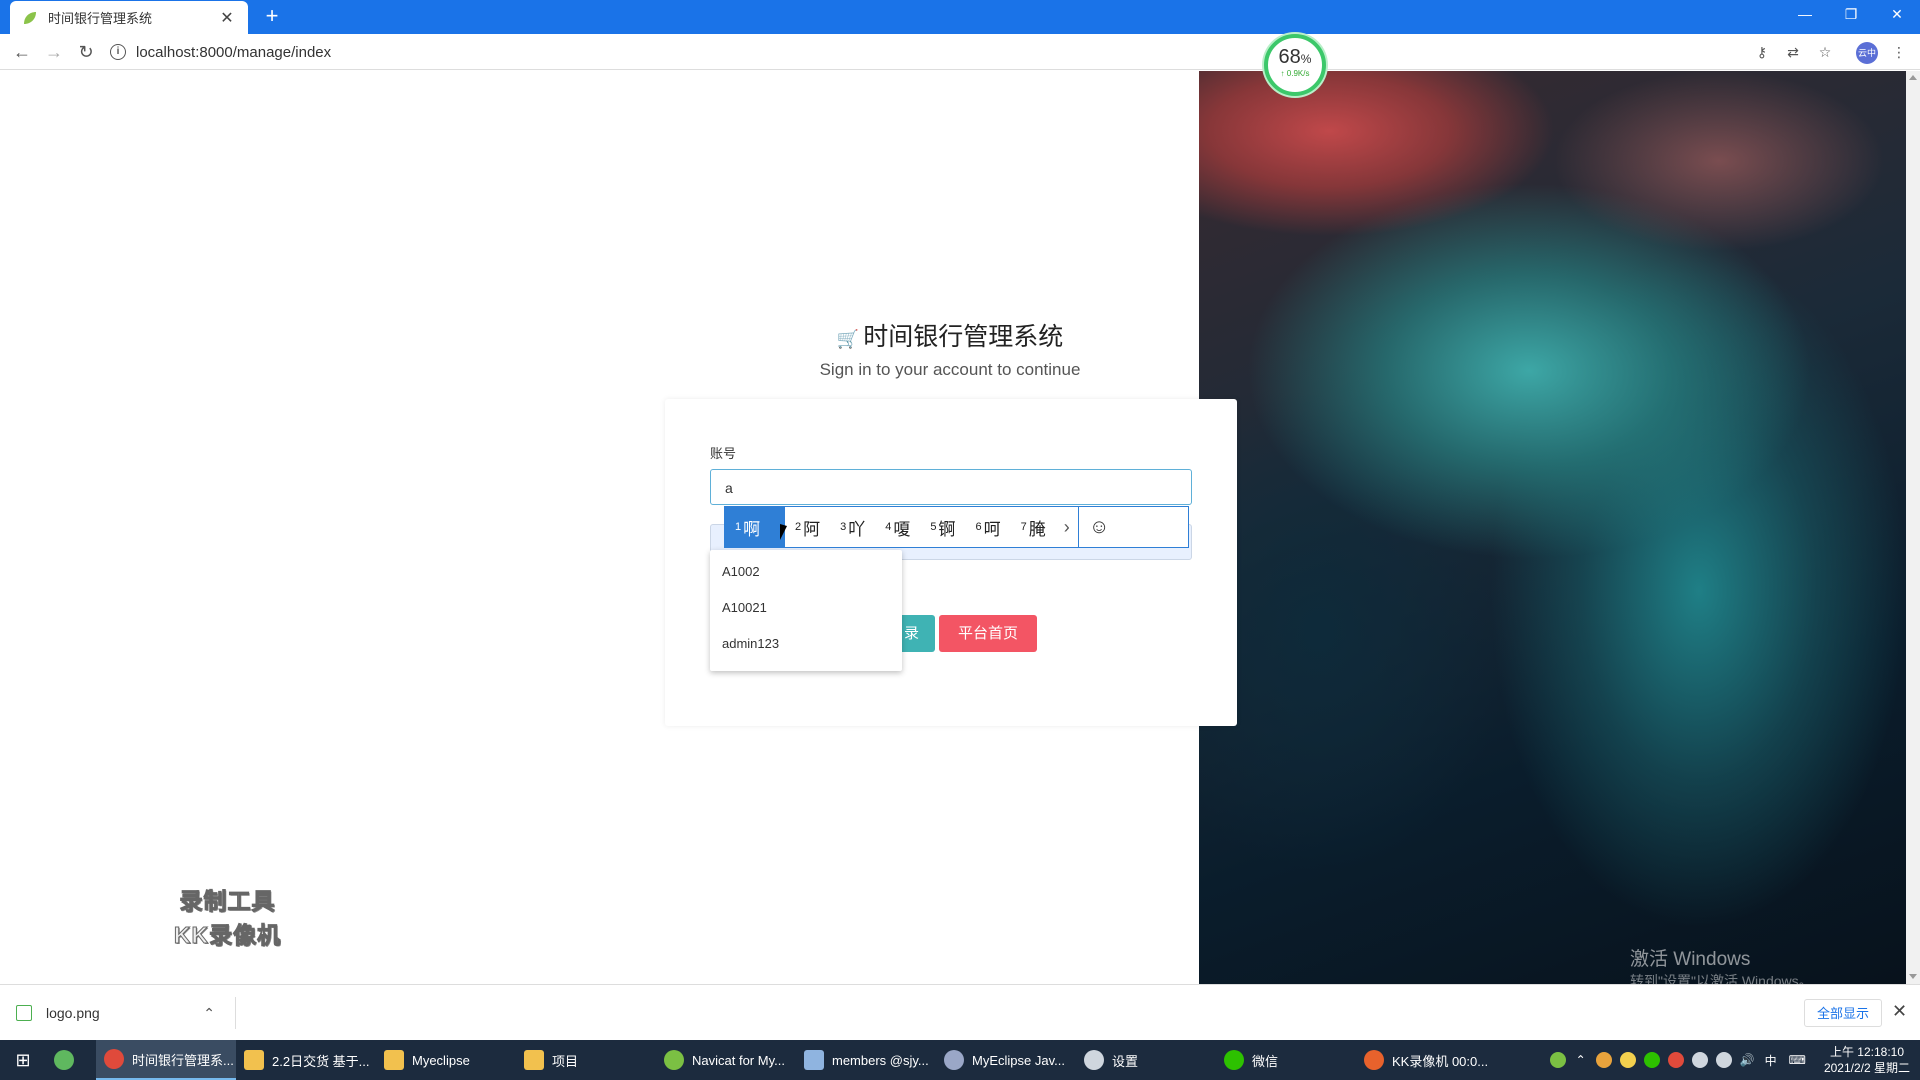 The height and width of the screenshot is (1080, 1920). I want to click on window-close-icon: ✕, so click(1897, 15).